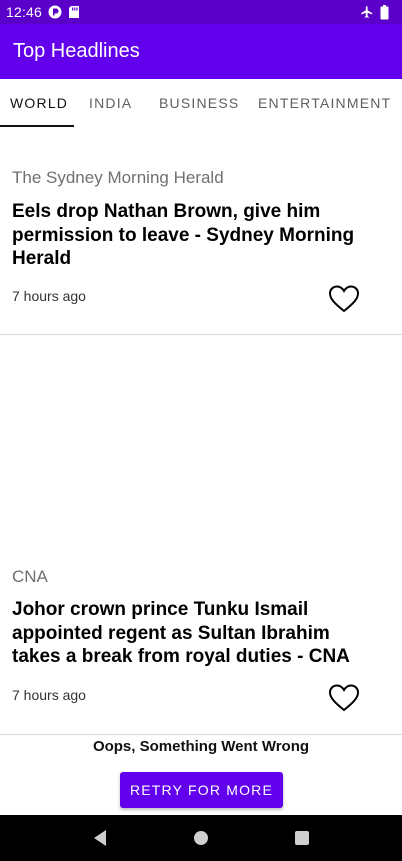  I want to click on tab-world: WORLD, so click(37, 103).